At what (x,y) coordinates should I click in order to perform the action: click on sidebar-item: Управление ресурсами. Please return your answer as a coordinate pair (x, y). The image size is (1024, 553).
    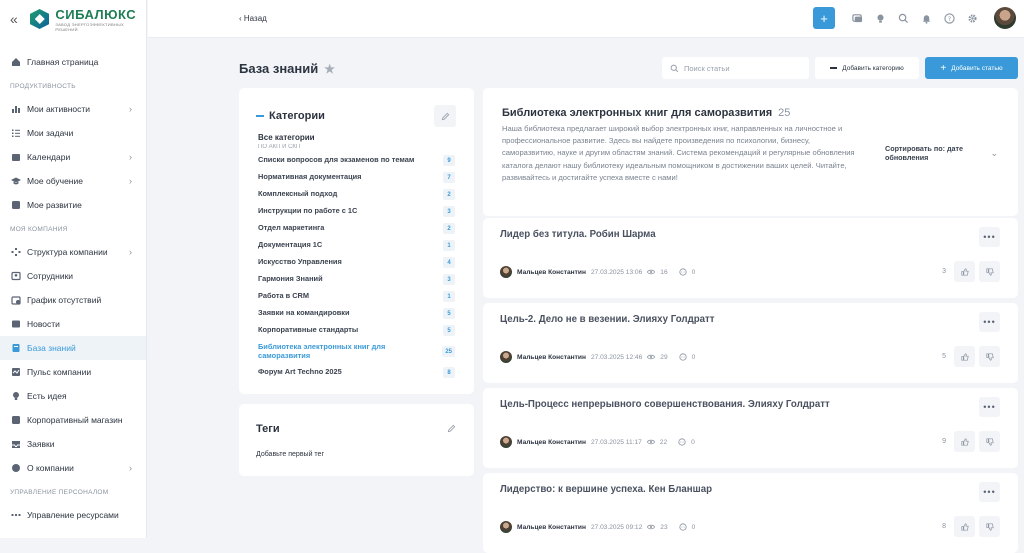
    Looking at the image, I should click on (73, 515).